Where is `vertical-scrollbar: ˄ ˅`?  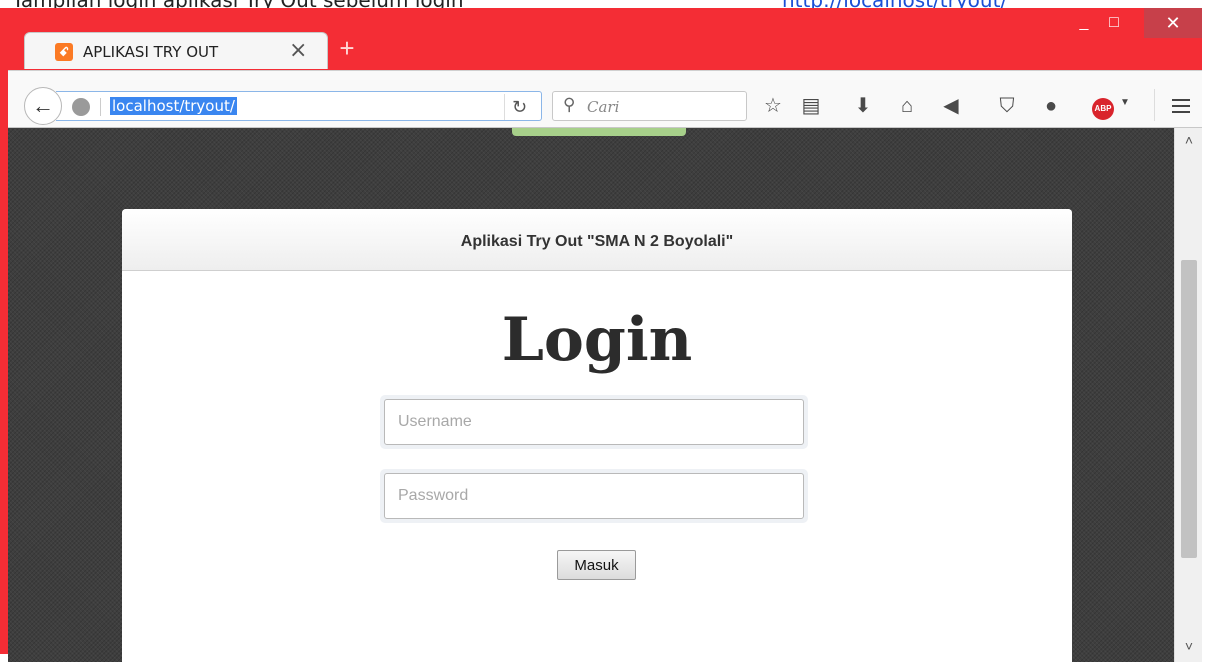
vertical-scrollbar: ˄ ˅ is located at coordinates (1188, 395).